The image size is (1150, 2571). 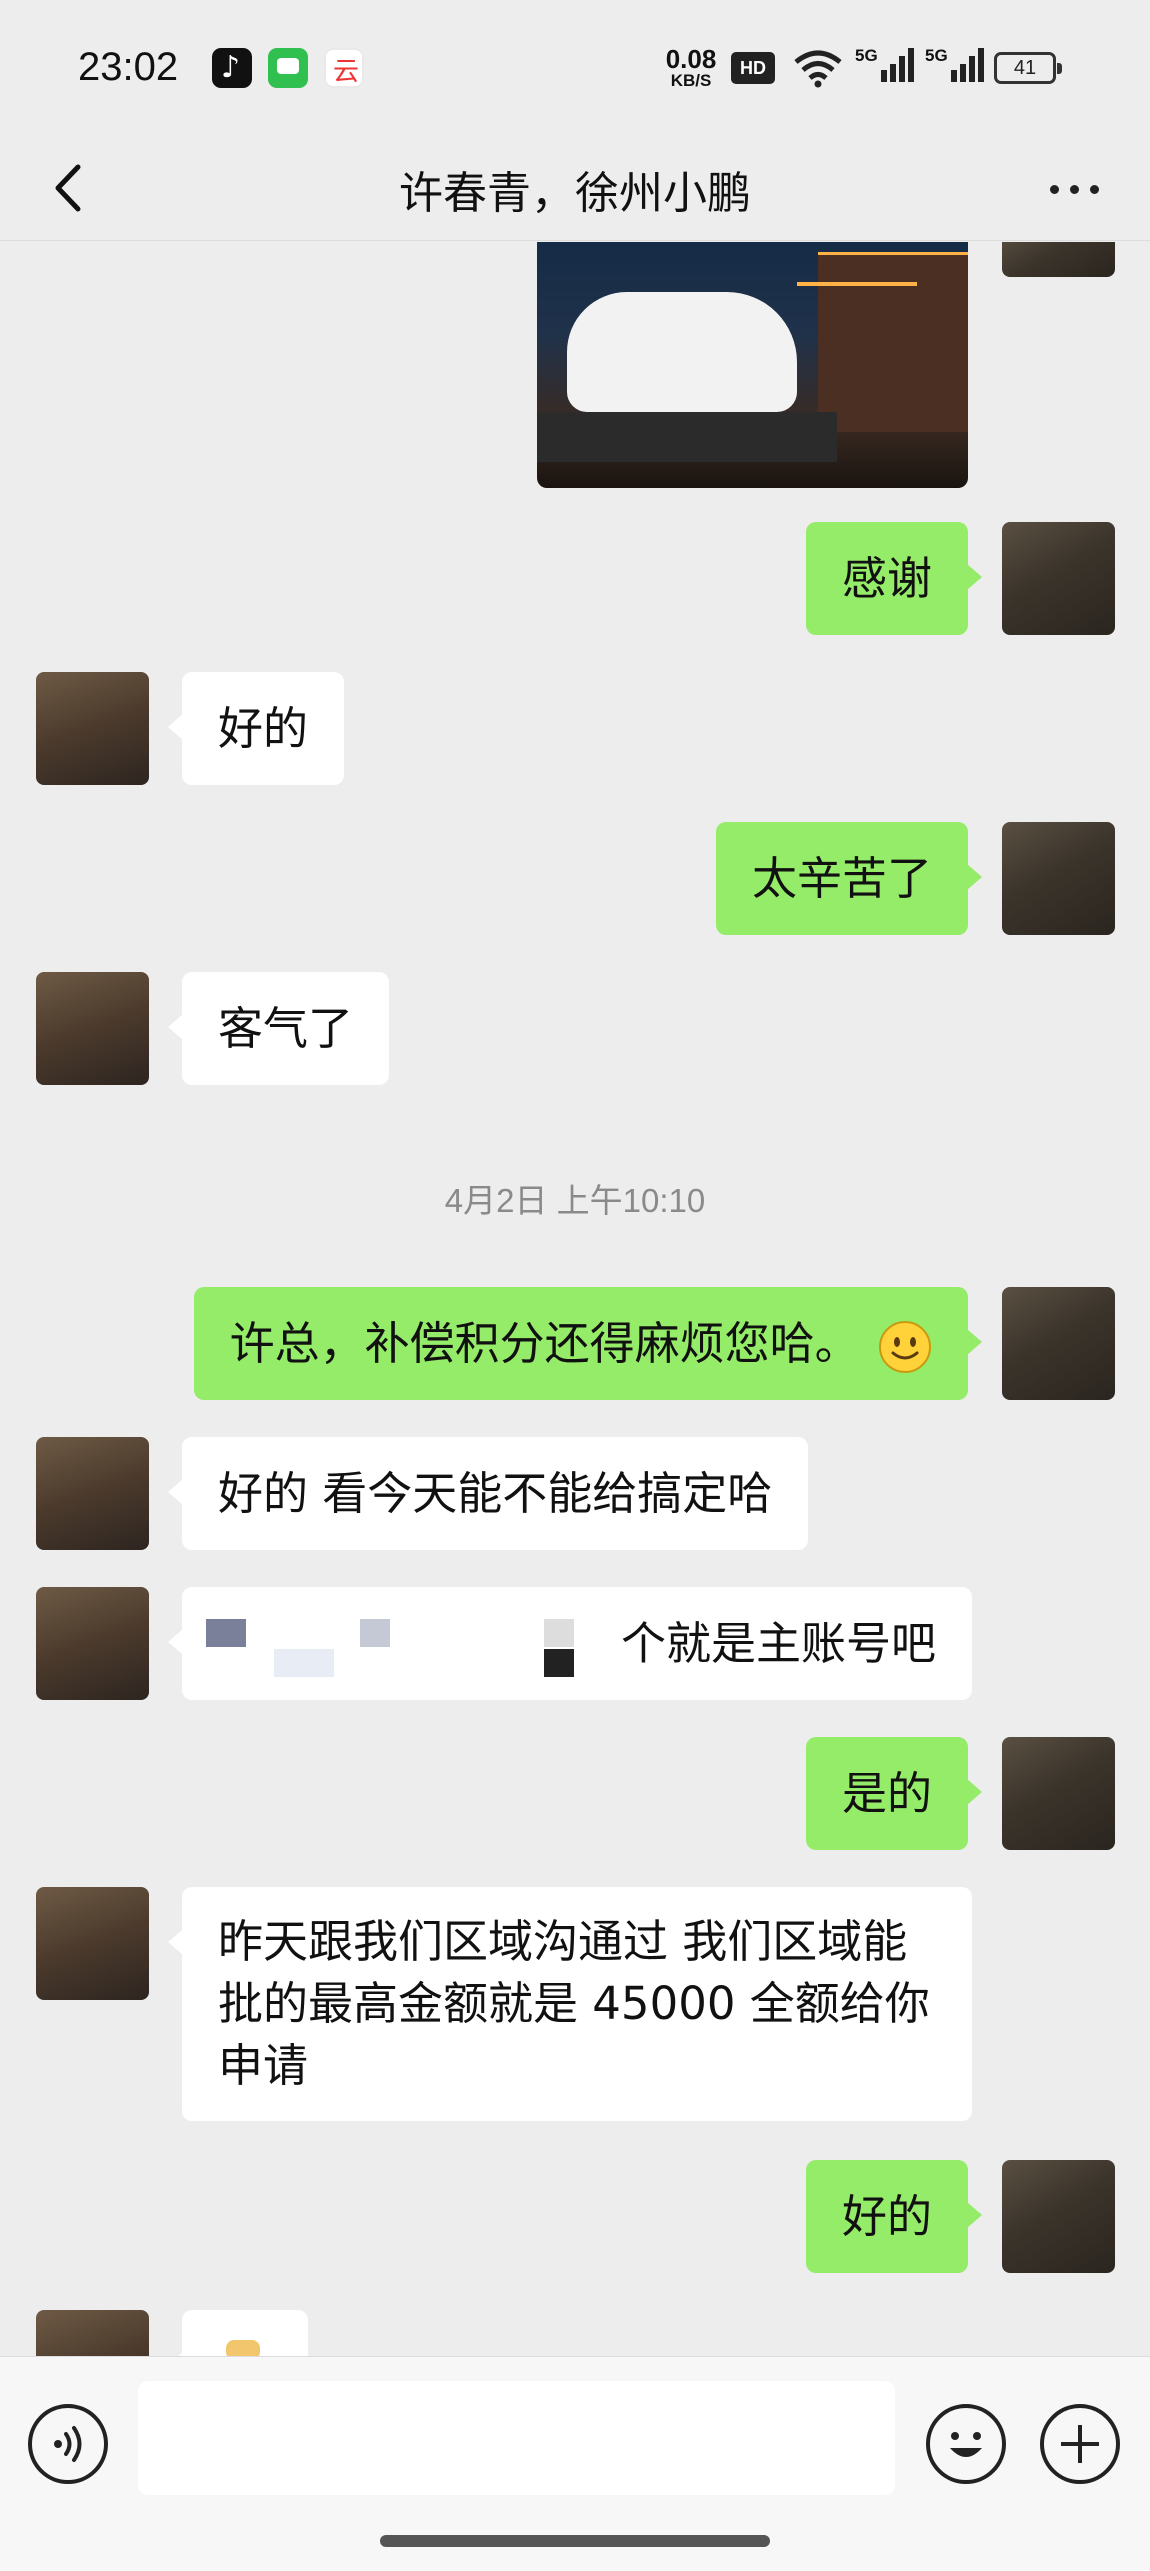 I want to click on input-bar, so click(x=575, y=2463).